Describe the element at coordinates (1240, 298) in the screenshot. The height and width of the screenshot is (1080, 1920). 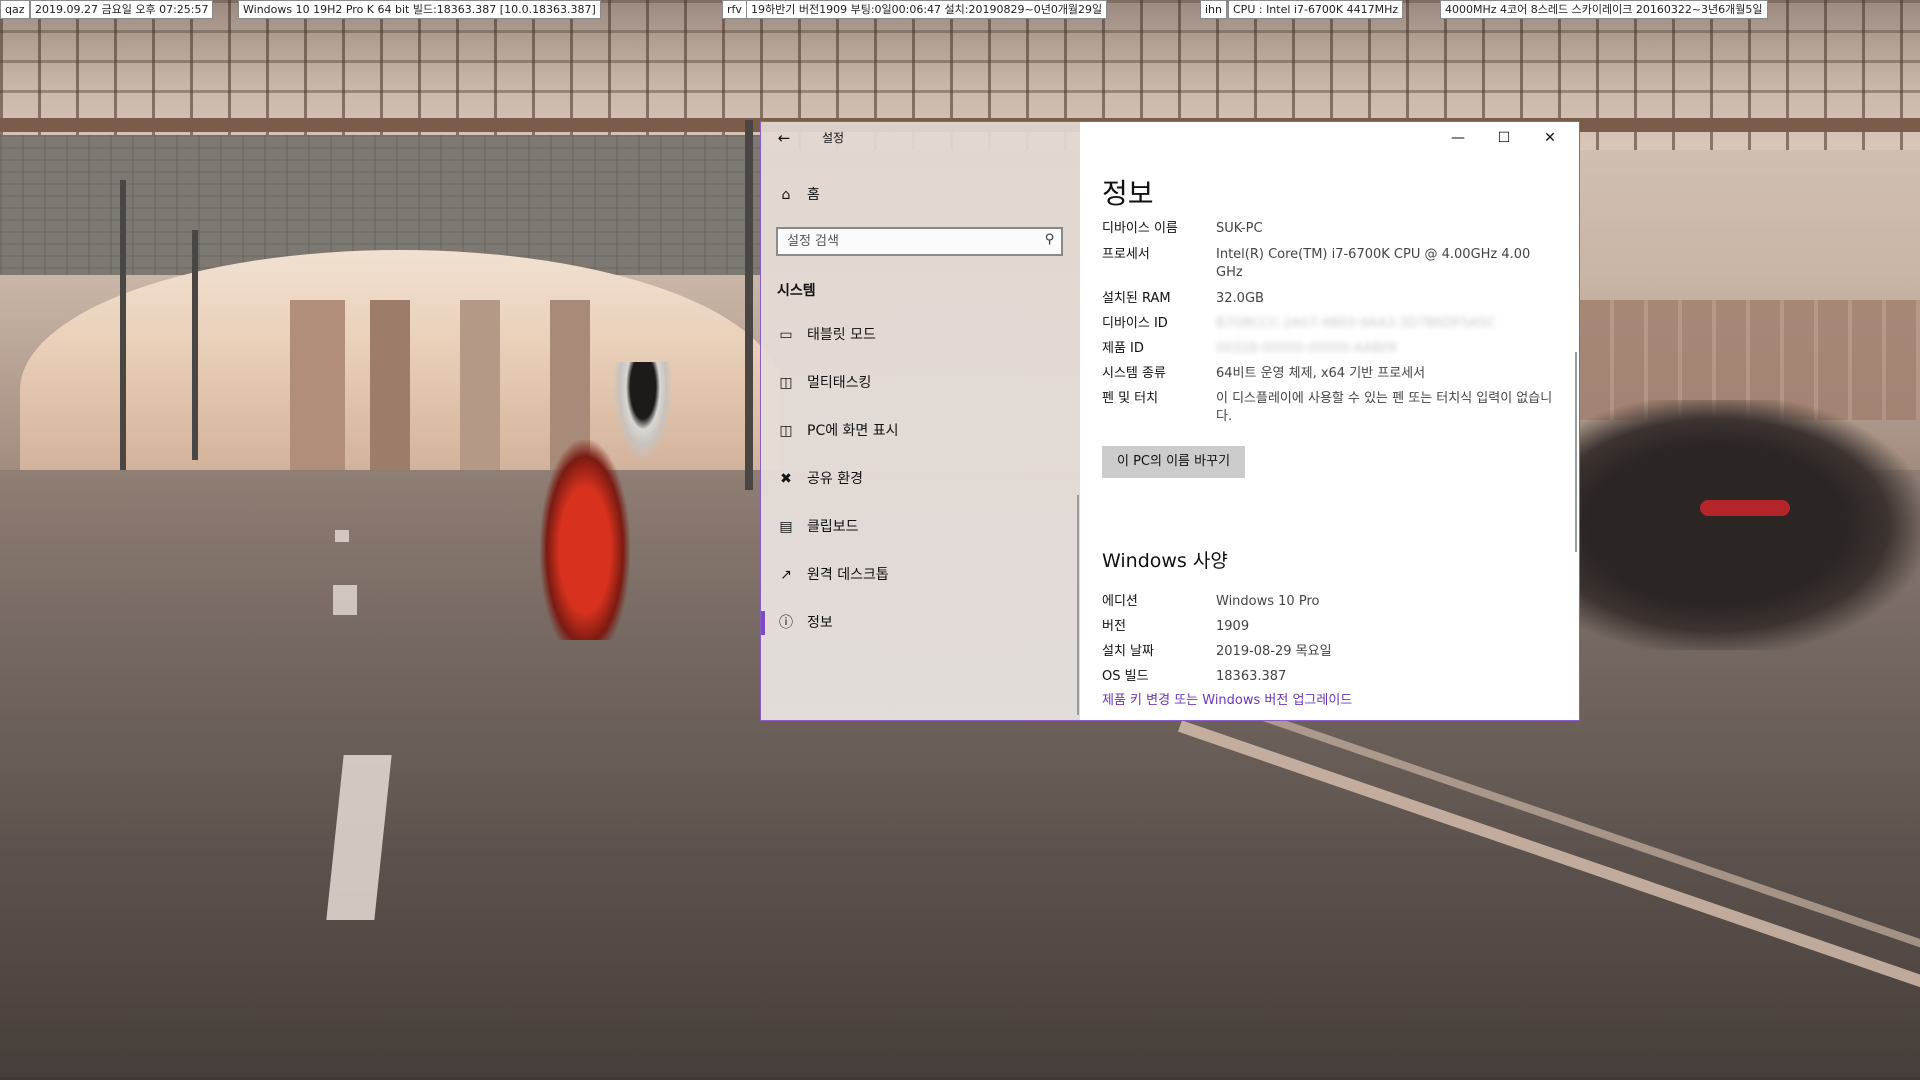
I see `ram-value: 32.0GB` at that location.